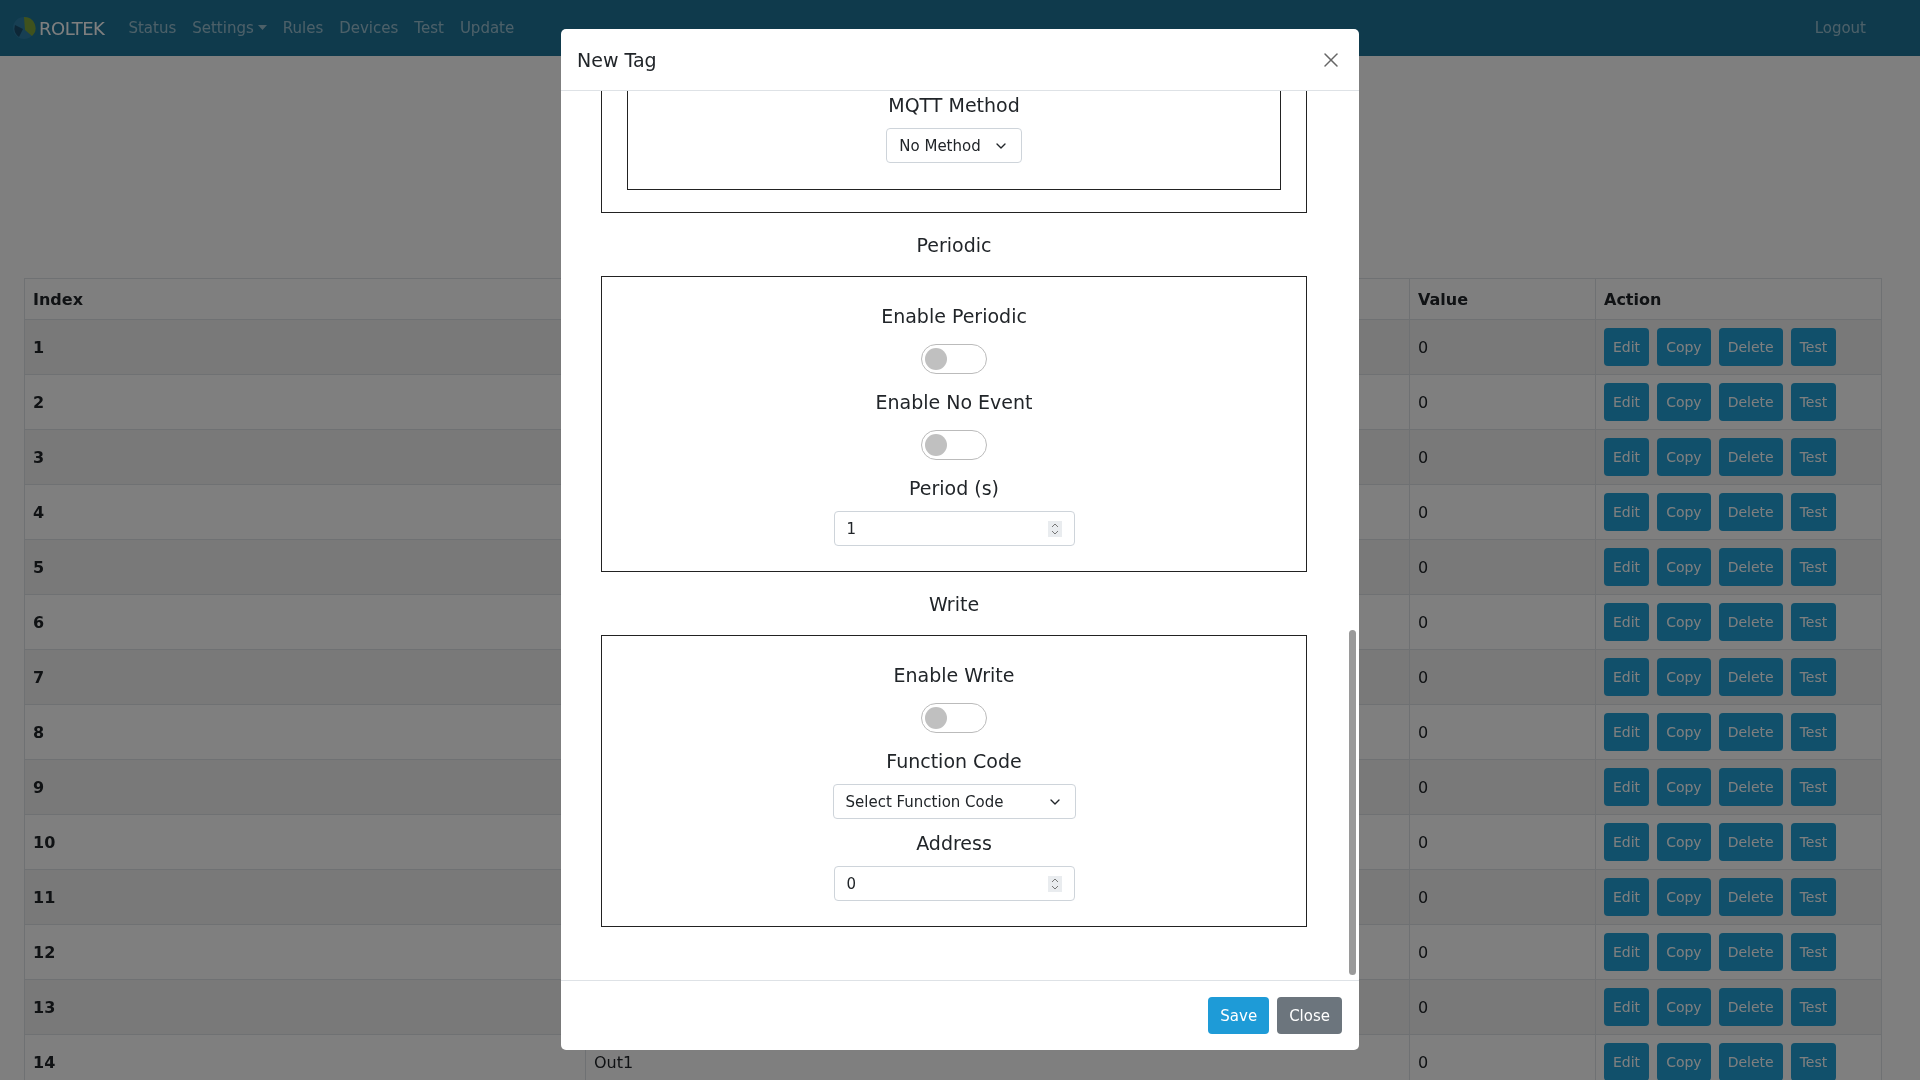 The width and height of the screenshot is (1920, 1080). Describe the element at coordinates (954, 761) in the screenshot. I see `field-label: Function Code` at that location.